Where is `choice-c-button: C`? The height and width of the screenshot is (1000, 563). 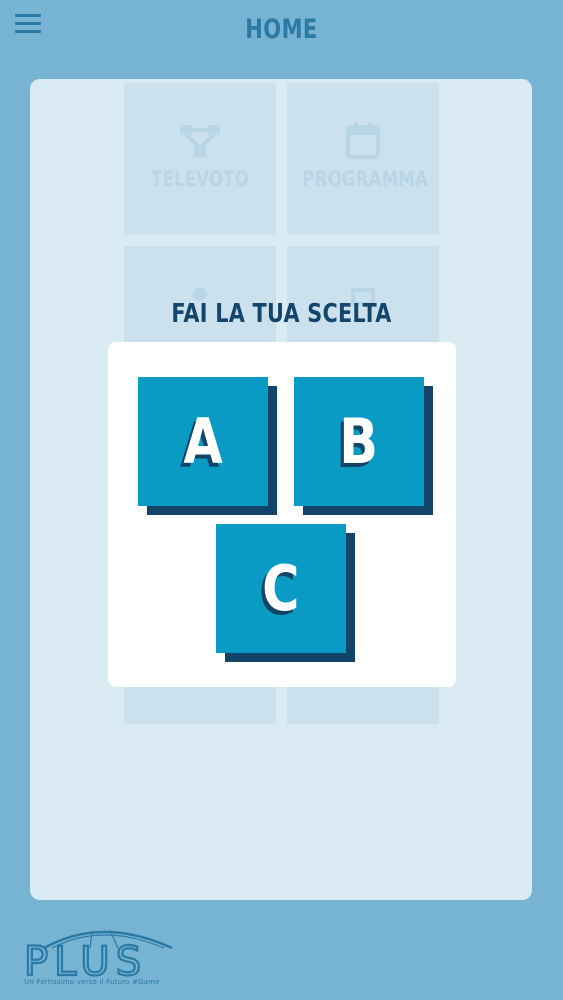
choice-c-button: C is located at coordinates (286, 593).